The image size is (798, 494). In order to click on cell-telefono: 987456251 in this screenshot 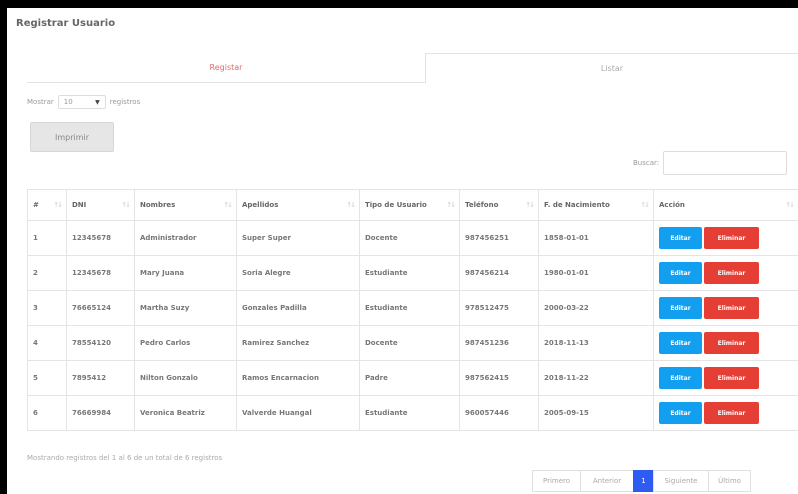, I will do `click(499, 238)`.